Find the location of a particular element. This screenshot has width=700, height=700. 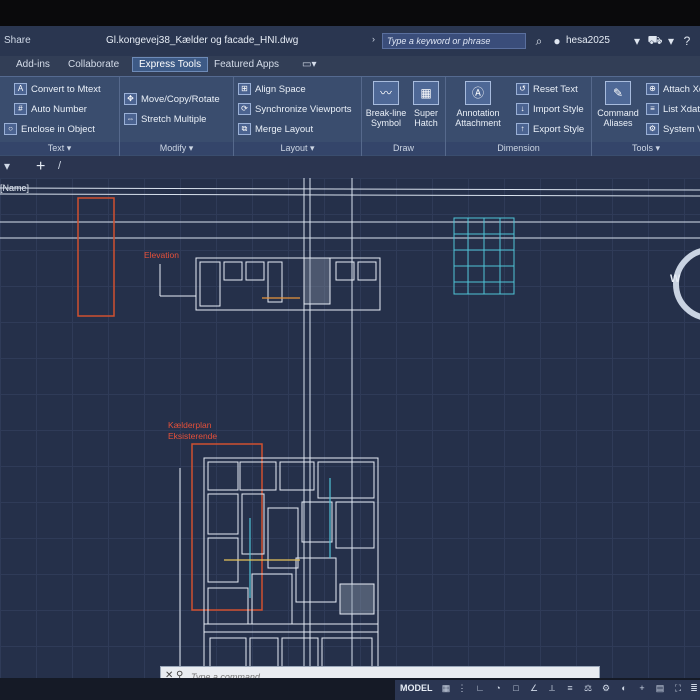

button-label: Attach Xd is located at coordinates (681, 89).